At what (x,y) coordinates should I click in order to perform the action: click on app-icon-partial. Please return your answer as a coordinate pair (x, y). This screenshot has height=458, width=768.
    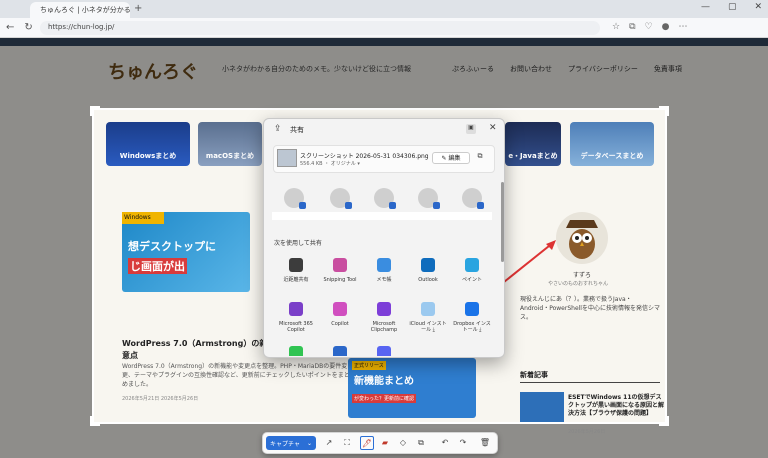
    Looking at the image, I should click on (340, 351).